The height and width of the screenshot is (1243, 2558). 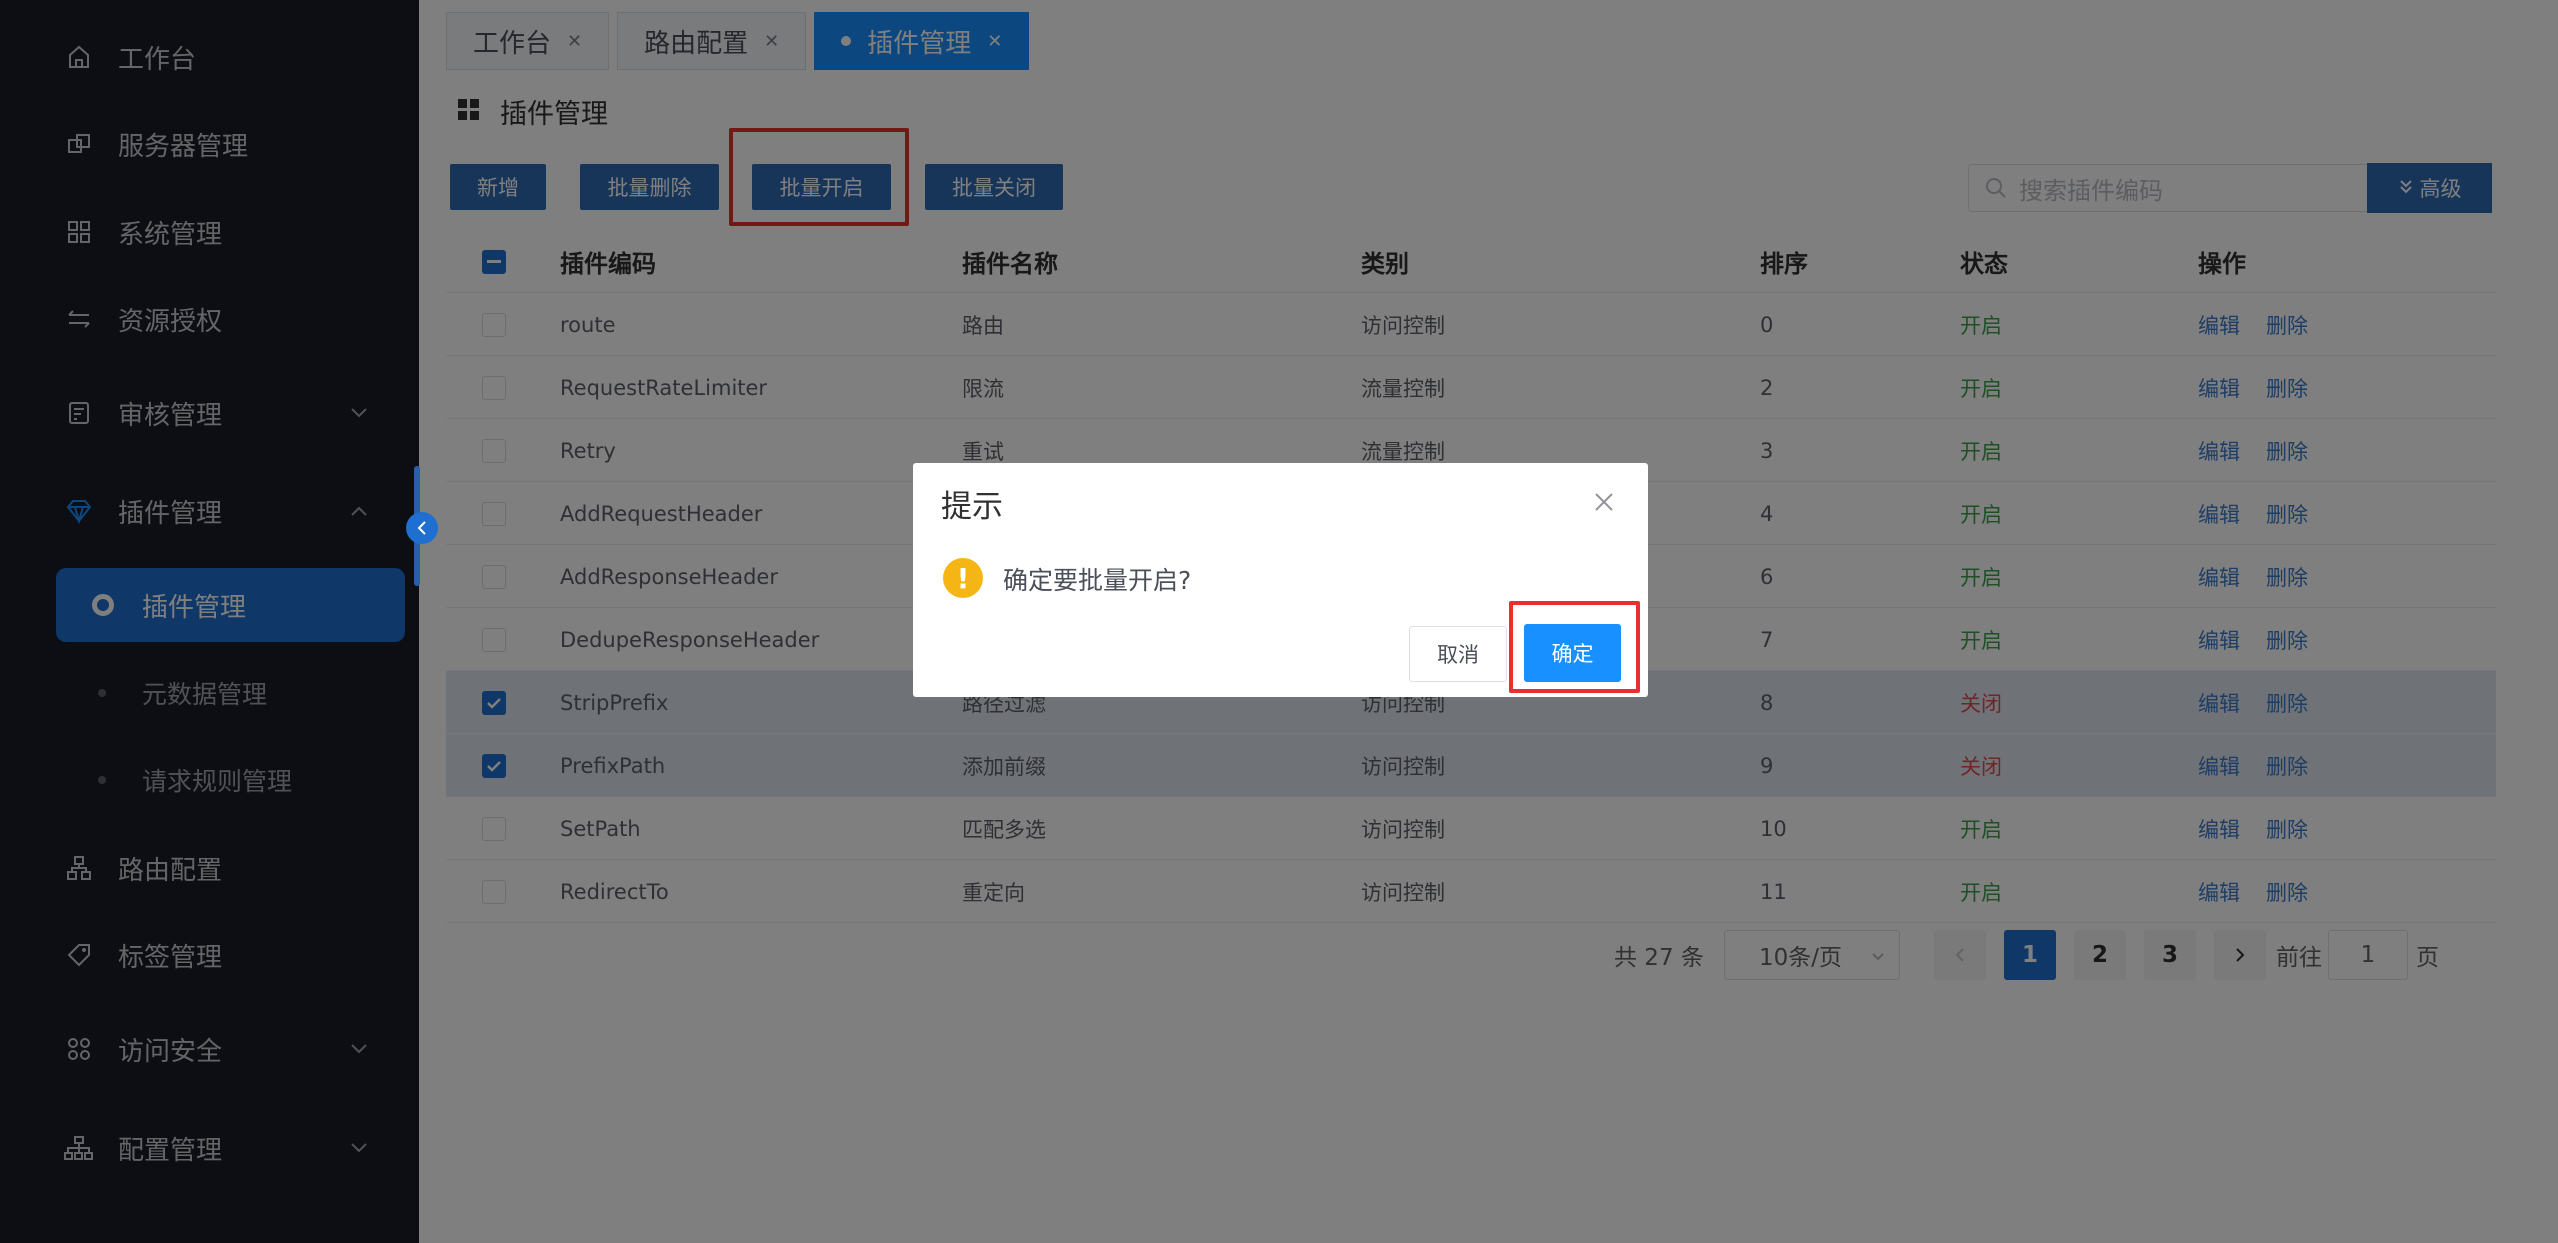 I want to click on dialog-message: 确定要批量开启?, so click(x=1097, y=580).